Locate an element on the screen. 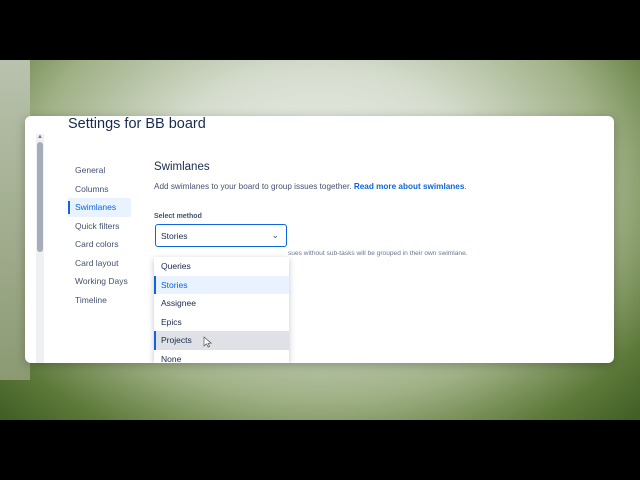 This screenshot has height=480, width=640. read-more-link: Read more about swimlanes is located at coordinates (409, 186).